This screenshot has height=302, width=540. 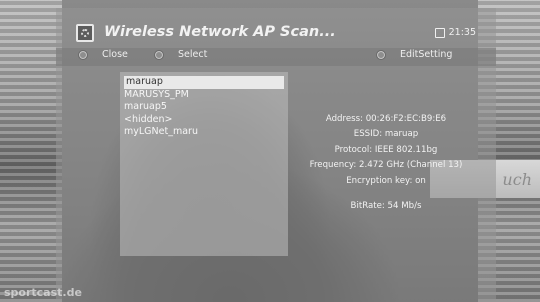 What do you see at coordinates (204, 82) in the screenshot?
I see `network-item-selected: maruap` at bounding box center [204, 82].